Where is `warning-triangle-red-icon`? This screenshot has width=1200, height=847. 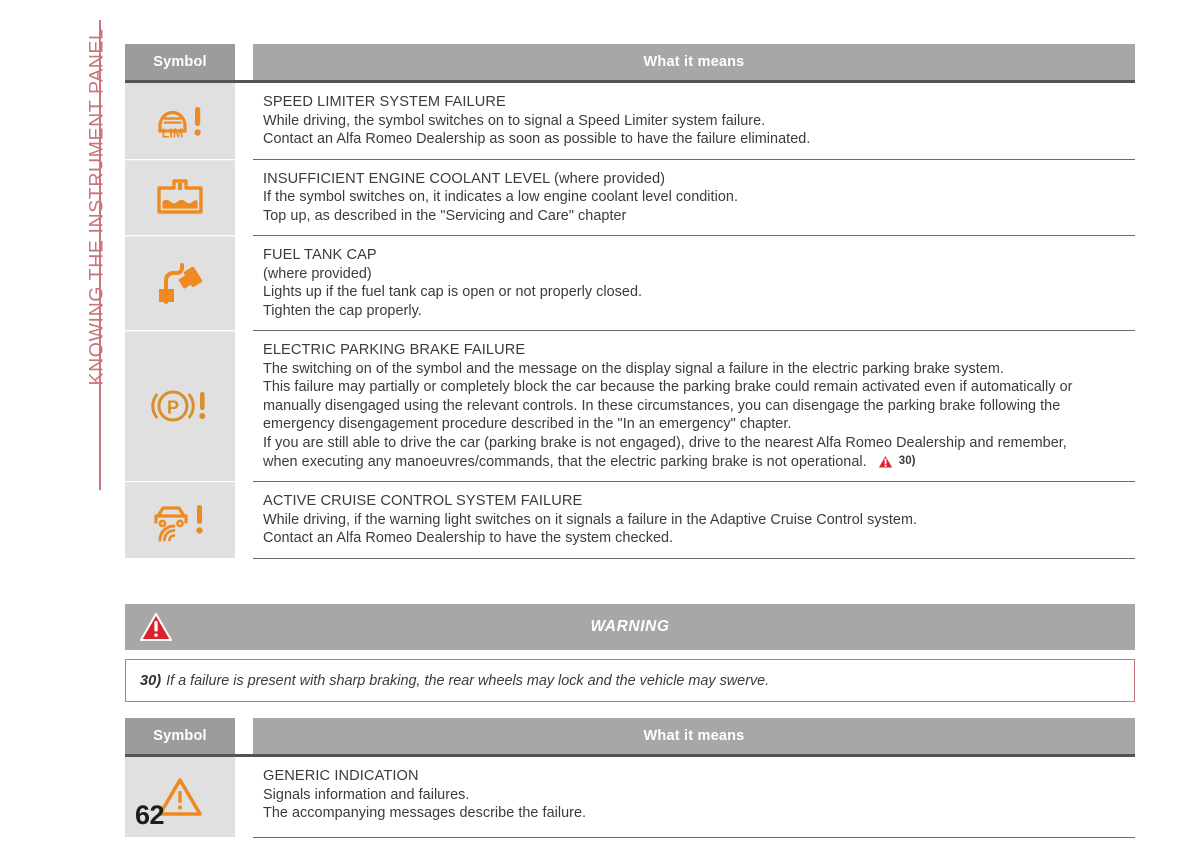
warning-triangle-red-icon is located at coordinates (885, 461).